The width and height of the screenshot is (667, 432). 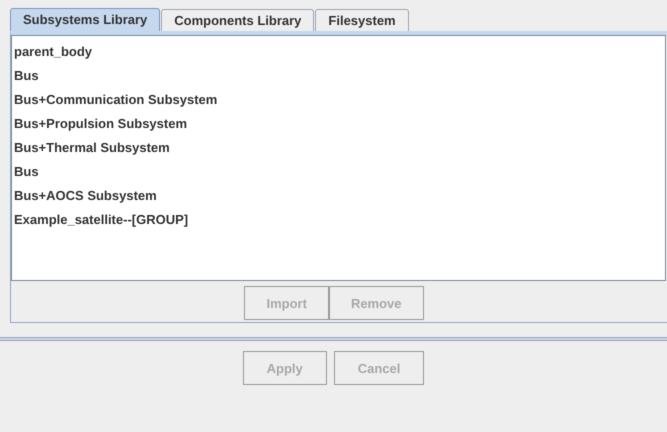 I want to click on list-item: Bus+AOCS Subsystem, so click(x=338, y=196).